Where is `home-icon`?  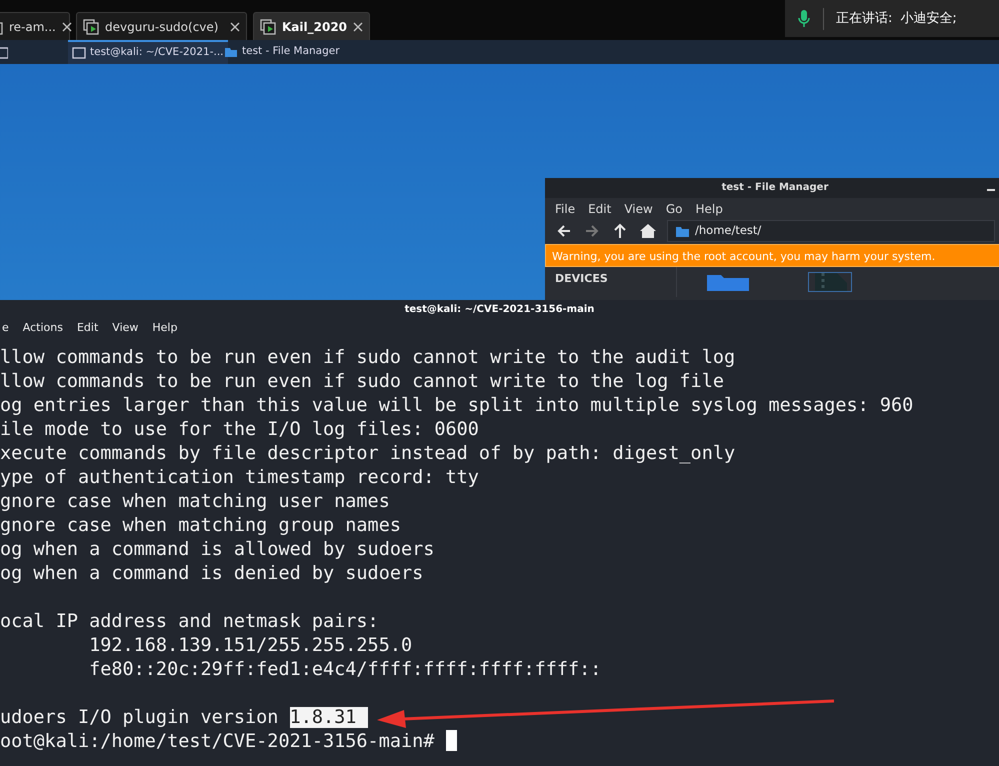 home-icon is located at coordinates (648, 231).